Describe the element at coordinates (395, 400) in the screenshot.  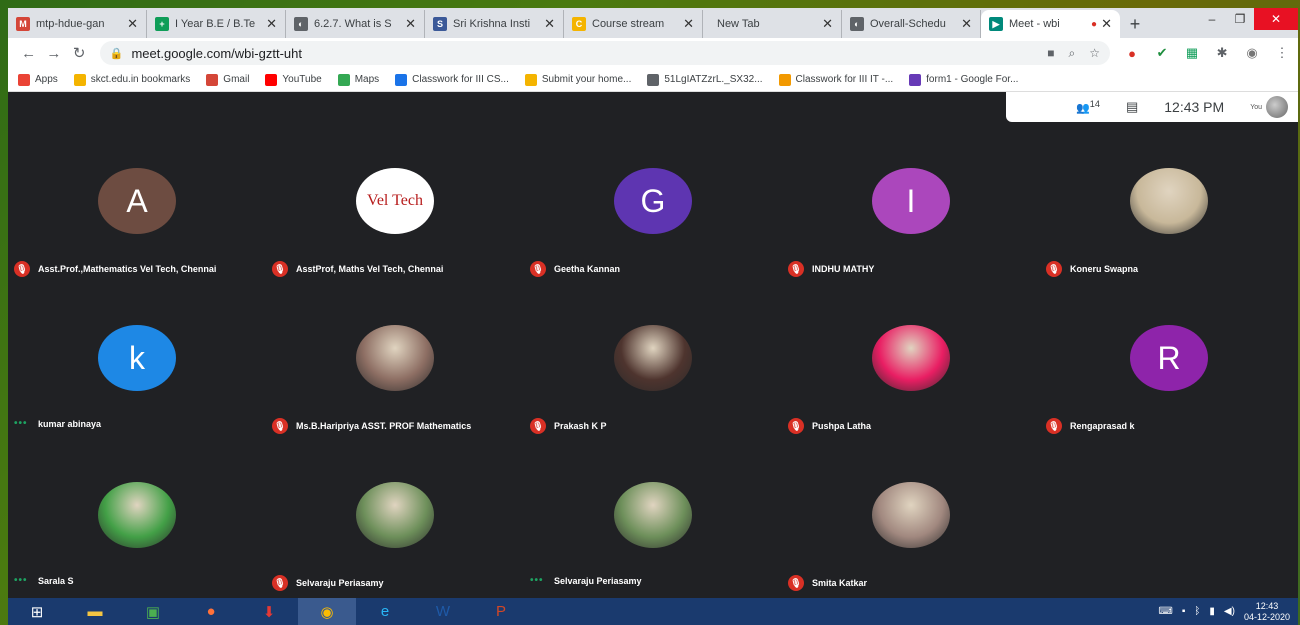
I see `participant-tile: 🎙 Ms.B.Haripriya ASST. PROF Mathematics` at that location.